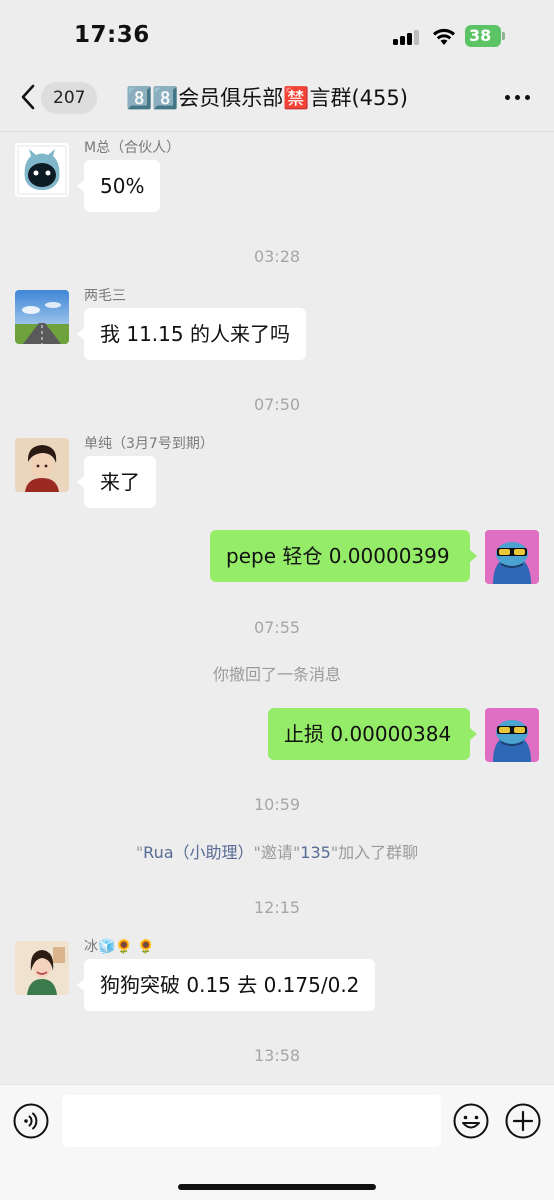 The image size is (554, 1200). What do you see at coordinates (119, 947) in the screenshot?
I see `sender-name: 冰🧊🌻 🌻` at bounding box center [119, 947].